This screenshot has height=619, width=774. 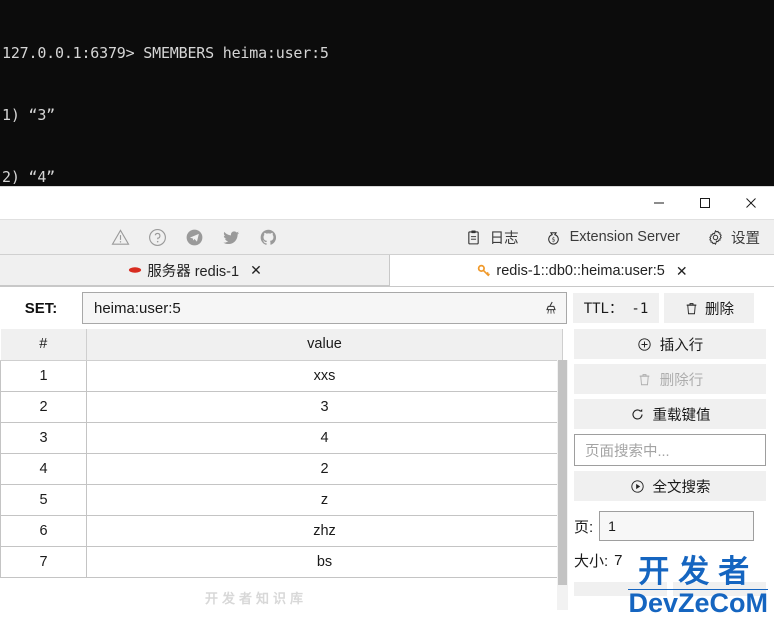 What do you see at coordinates (309, 308) in the screenshot?
I see `key-name-value: heima:user:5` at bounding box center [309, 308].